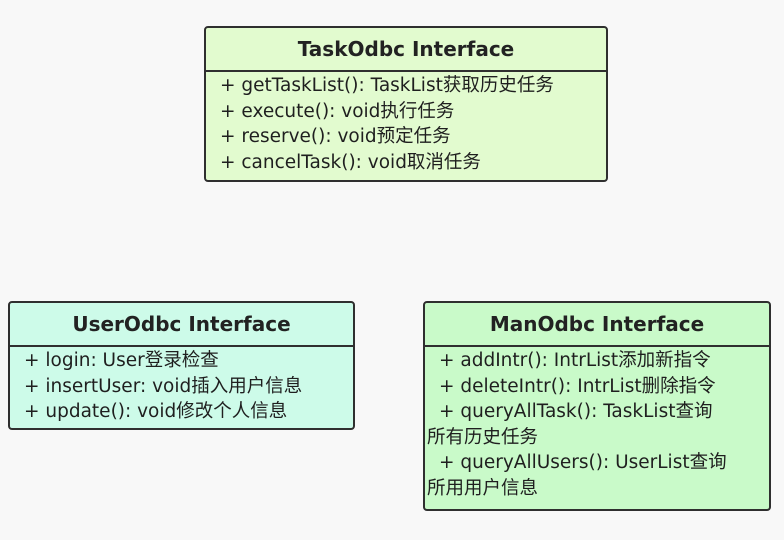 Image resolution: width=784 pixels, height=540 pixels. Describe the element at coordinates (121, 360) in the screenshot. I see `member-login: + login: User登录检查` at that location.